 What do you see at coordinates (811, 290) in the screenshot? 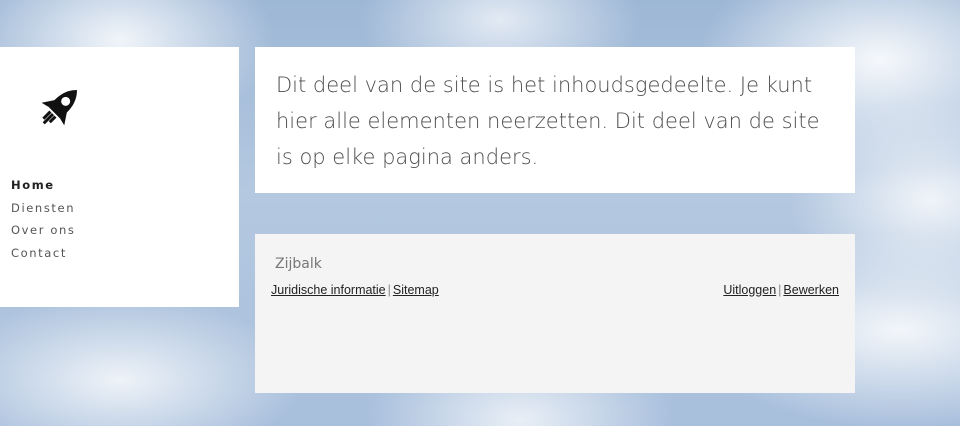
I see `bewerken-link: Bewerken` at bounding box center [811, 290].